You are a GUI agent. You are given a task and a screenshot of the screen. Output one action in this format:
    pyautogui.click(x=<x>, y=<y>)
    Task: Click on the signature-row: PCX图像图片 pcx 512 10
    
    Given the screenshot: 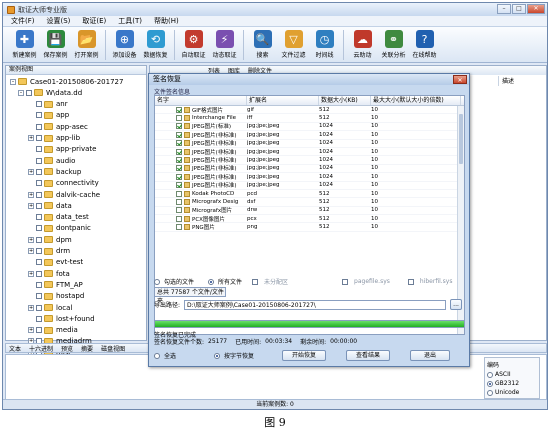 What is the action you would take?
    pyautogui.click(x=309, y=219)
    